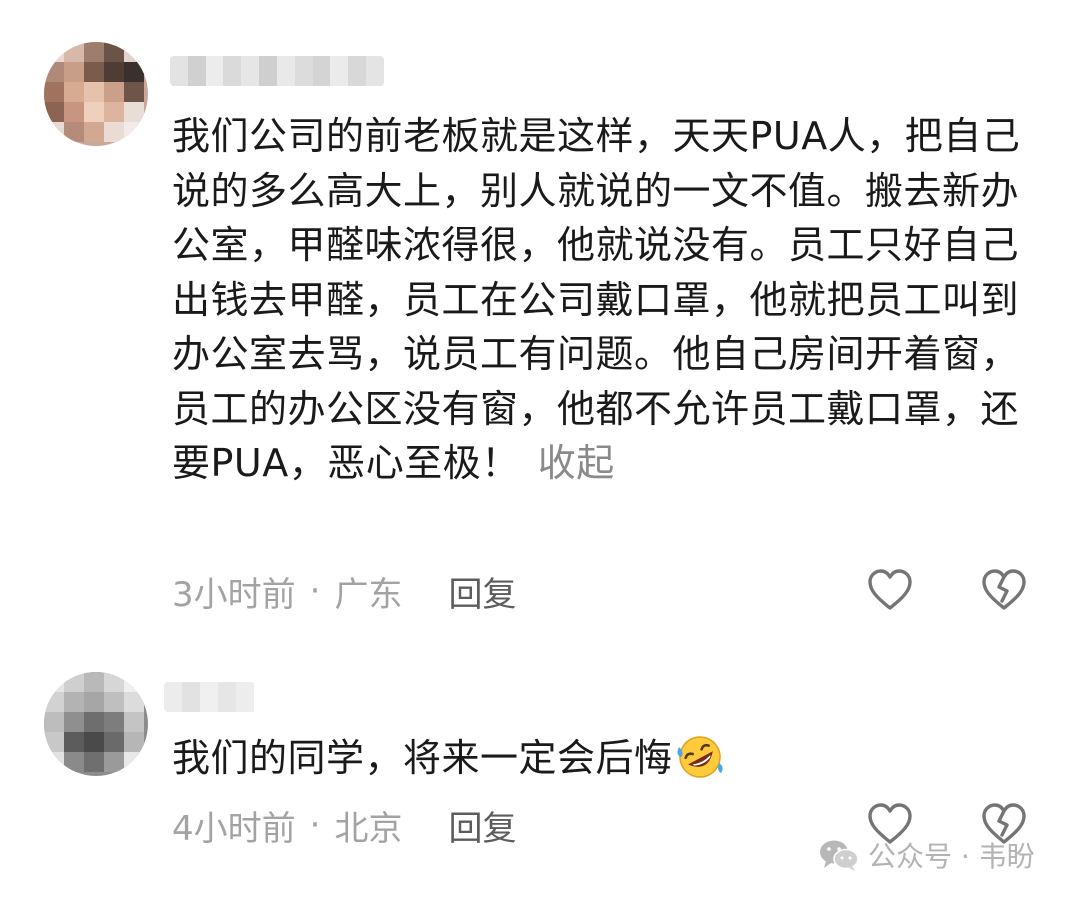  I want to click on comment-time: 3小时前, so click(234, 594).